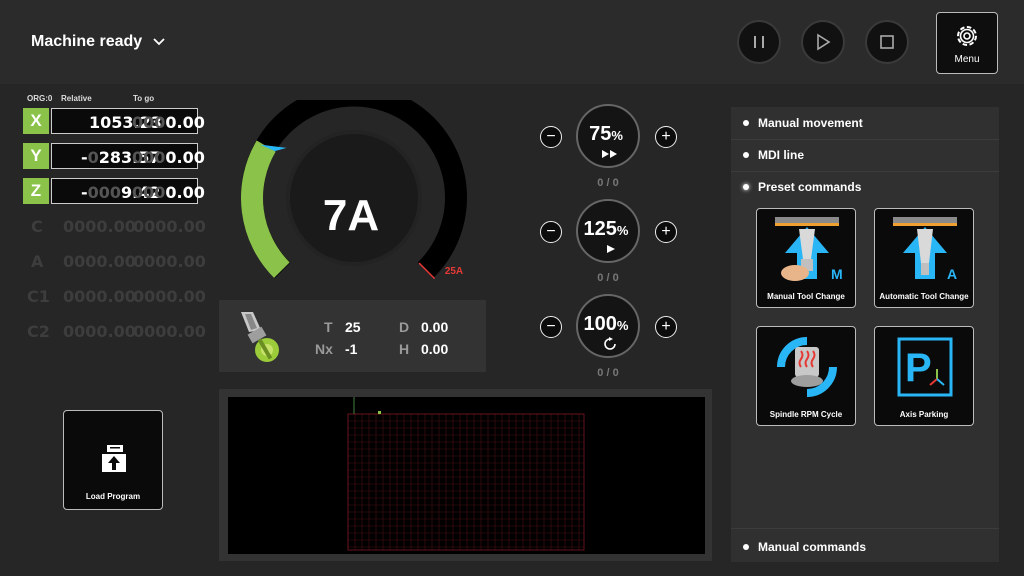 The height and width of the screenshot is (576, 1024). I want to click on automatic-tool-change-icon: A, so click(925, 249).